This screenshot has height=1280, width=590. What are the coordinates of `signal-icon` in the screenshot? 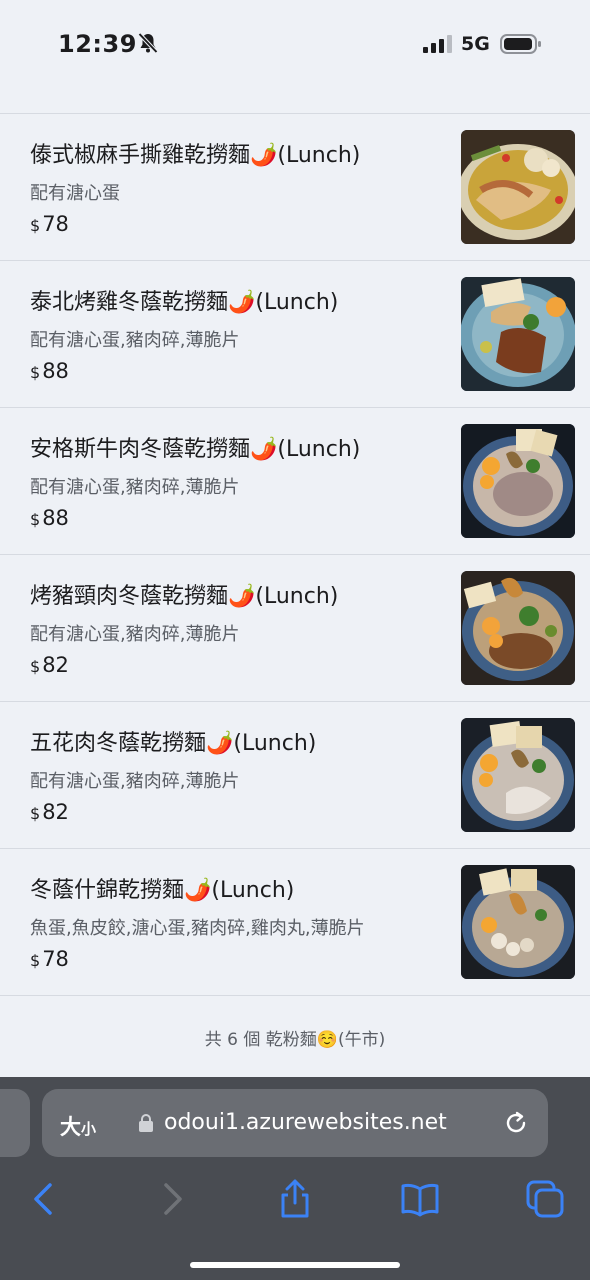 It's located at (437, 44).